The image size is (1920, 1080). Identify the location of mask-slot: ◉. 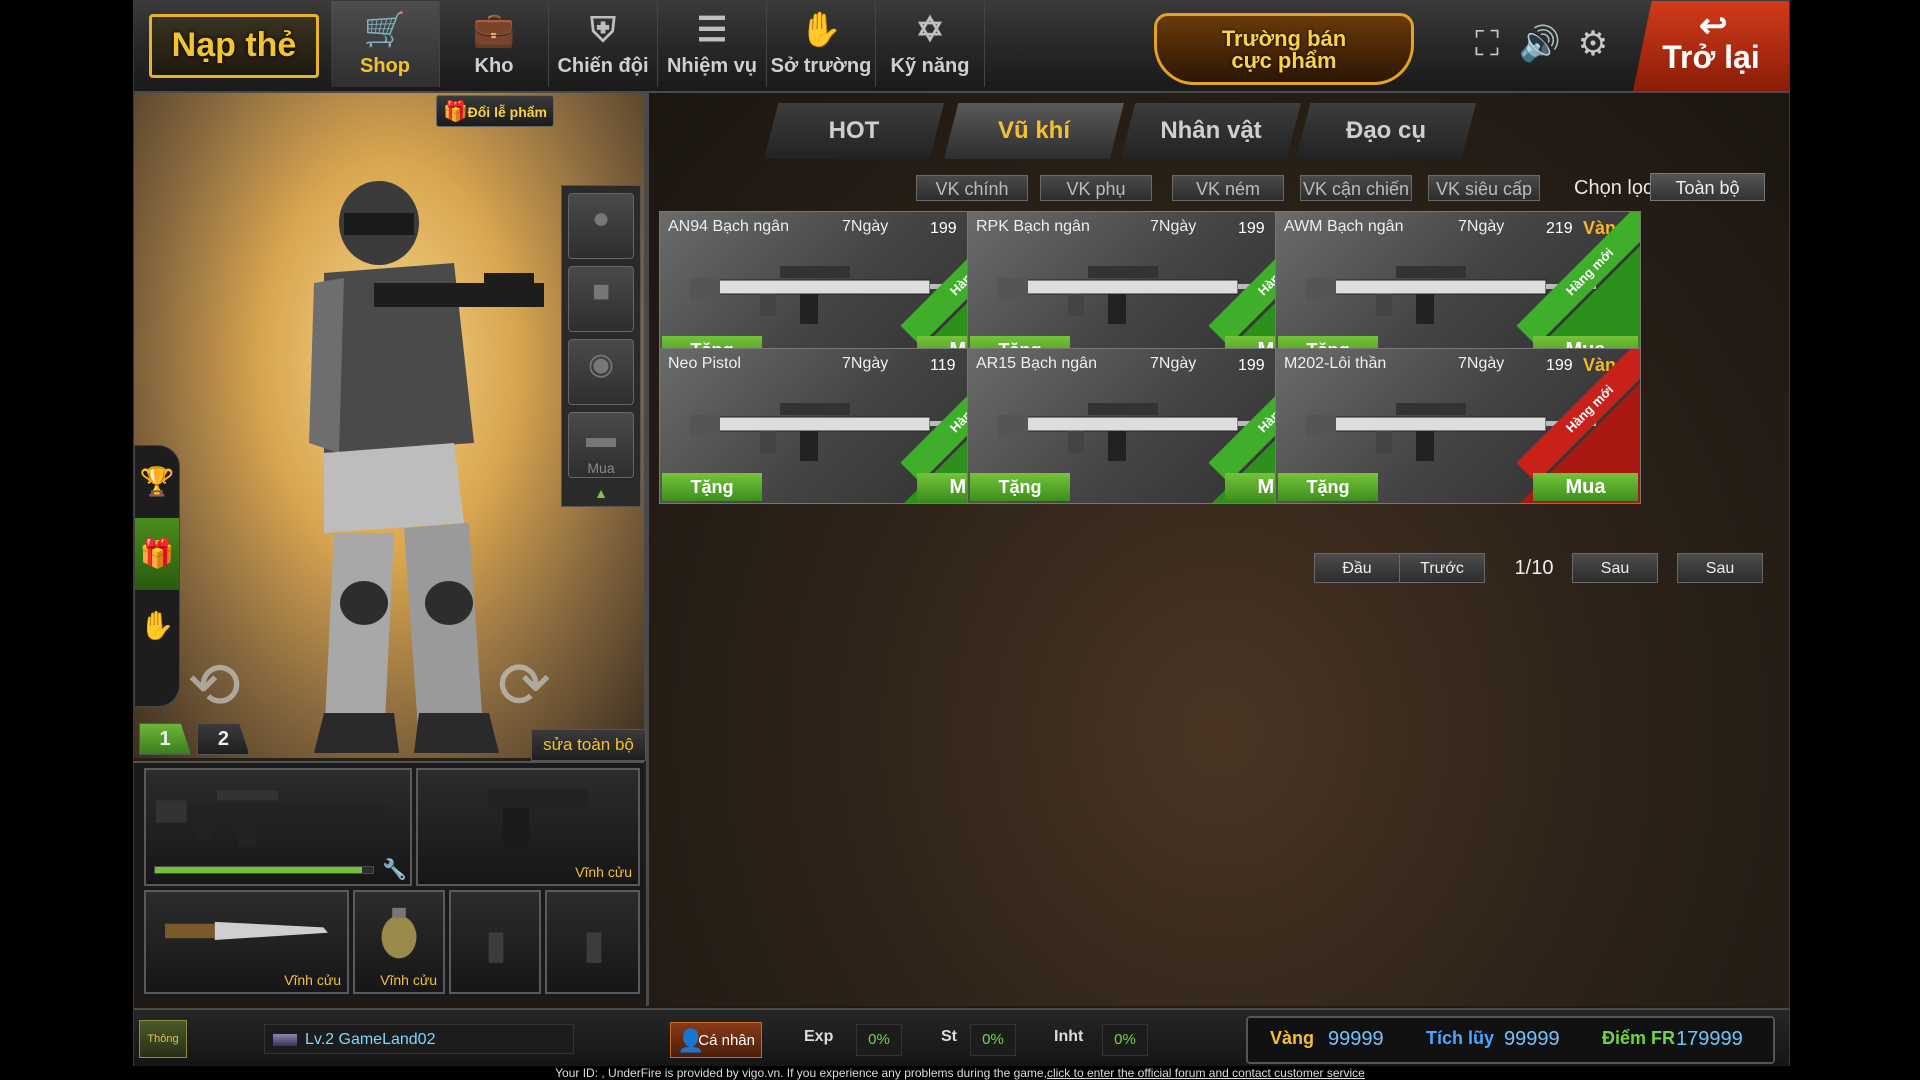
(601, 372).